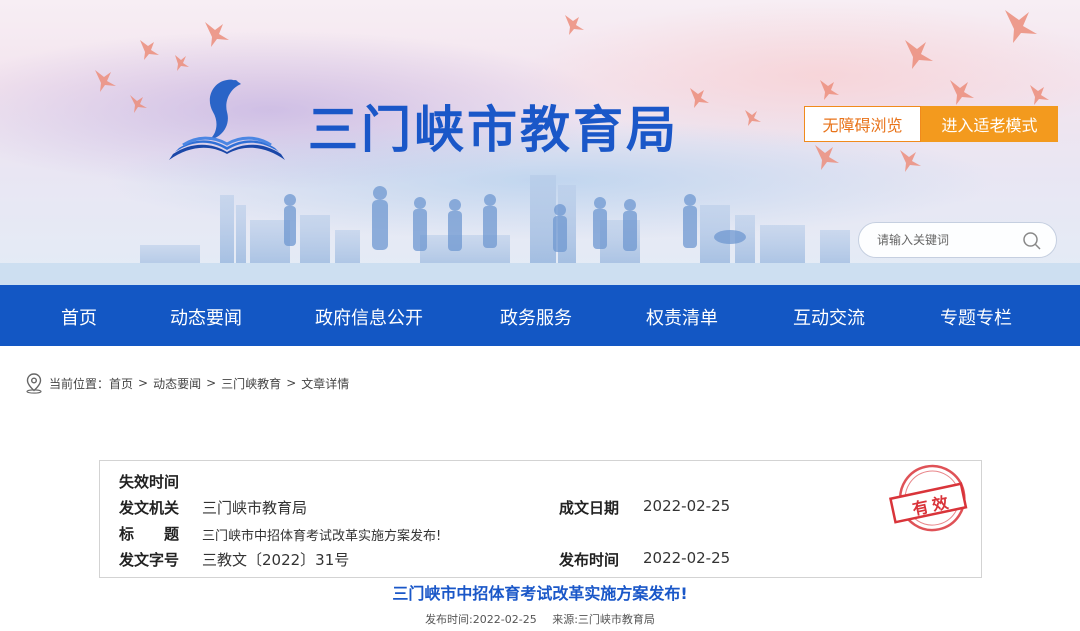 This screenshot has width=1080, height=631. Describe the element at coordinates (325, 383) in the screenshot. I see `breadcrumb-current: 文章详情` at that location.